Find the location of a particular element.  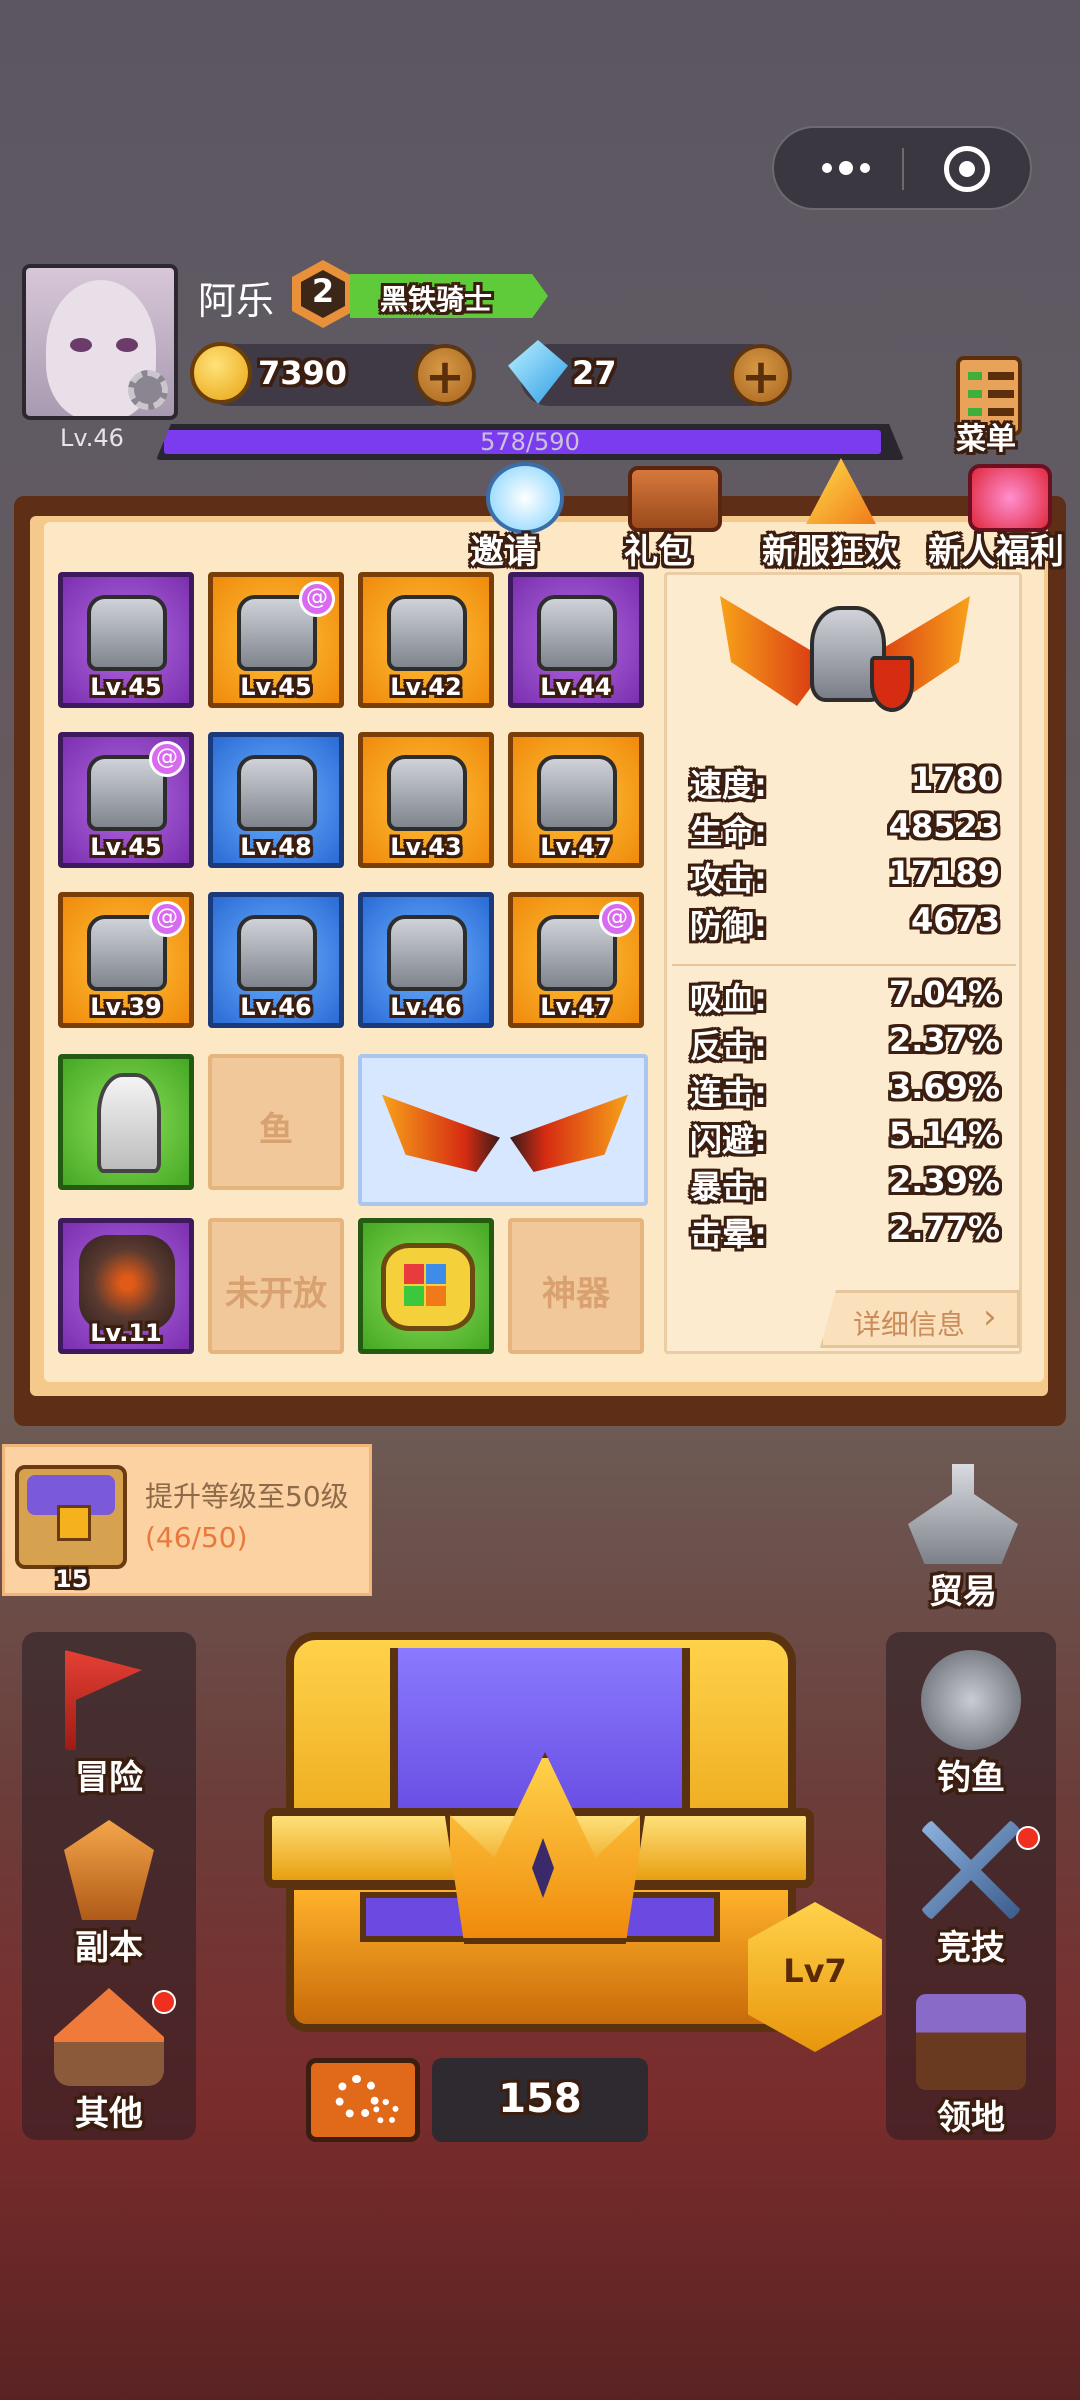

rubik-amulet-icon is located at coordinates (428, 1287).